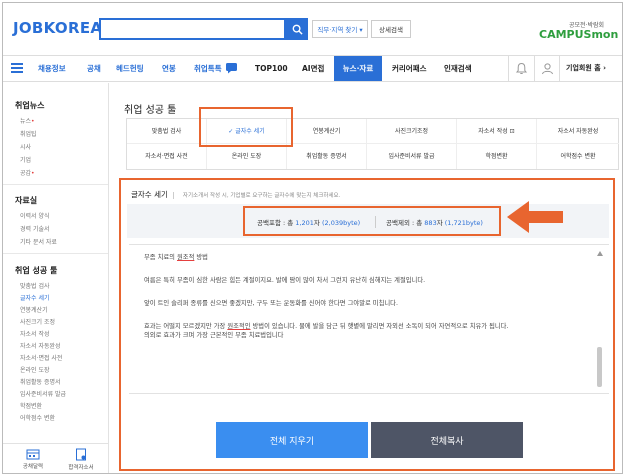 This screenshot has height=476, width=625. I want to click on sidebar-item-company: 기업, so click(25, 159).